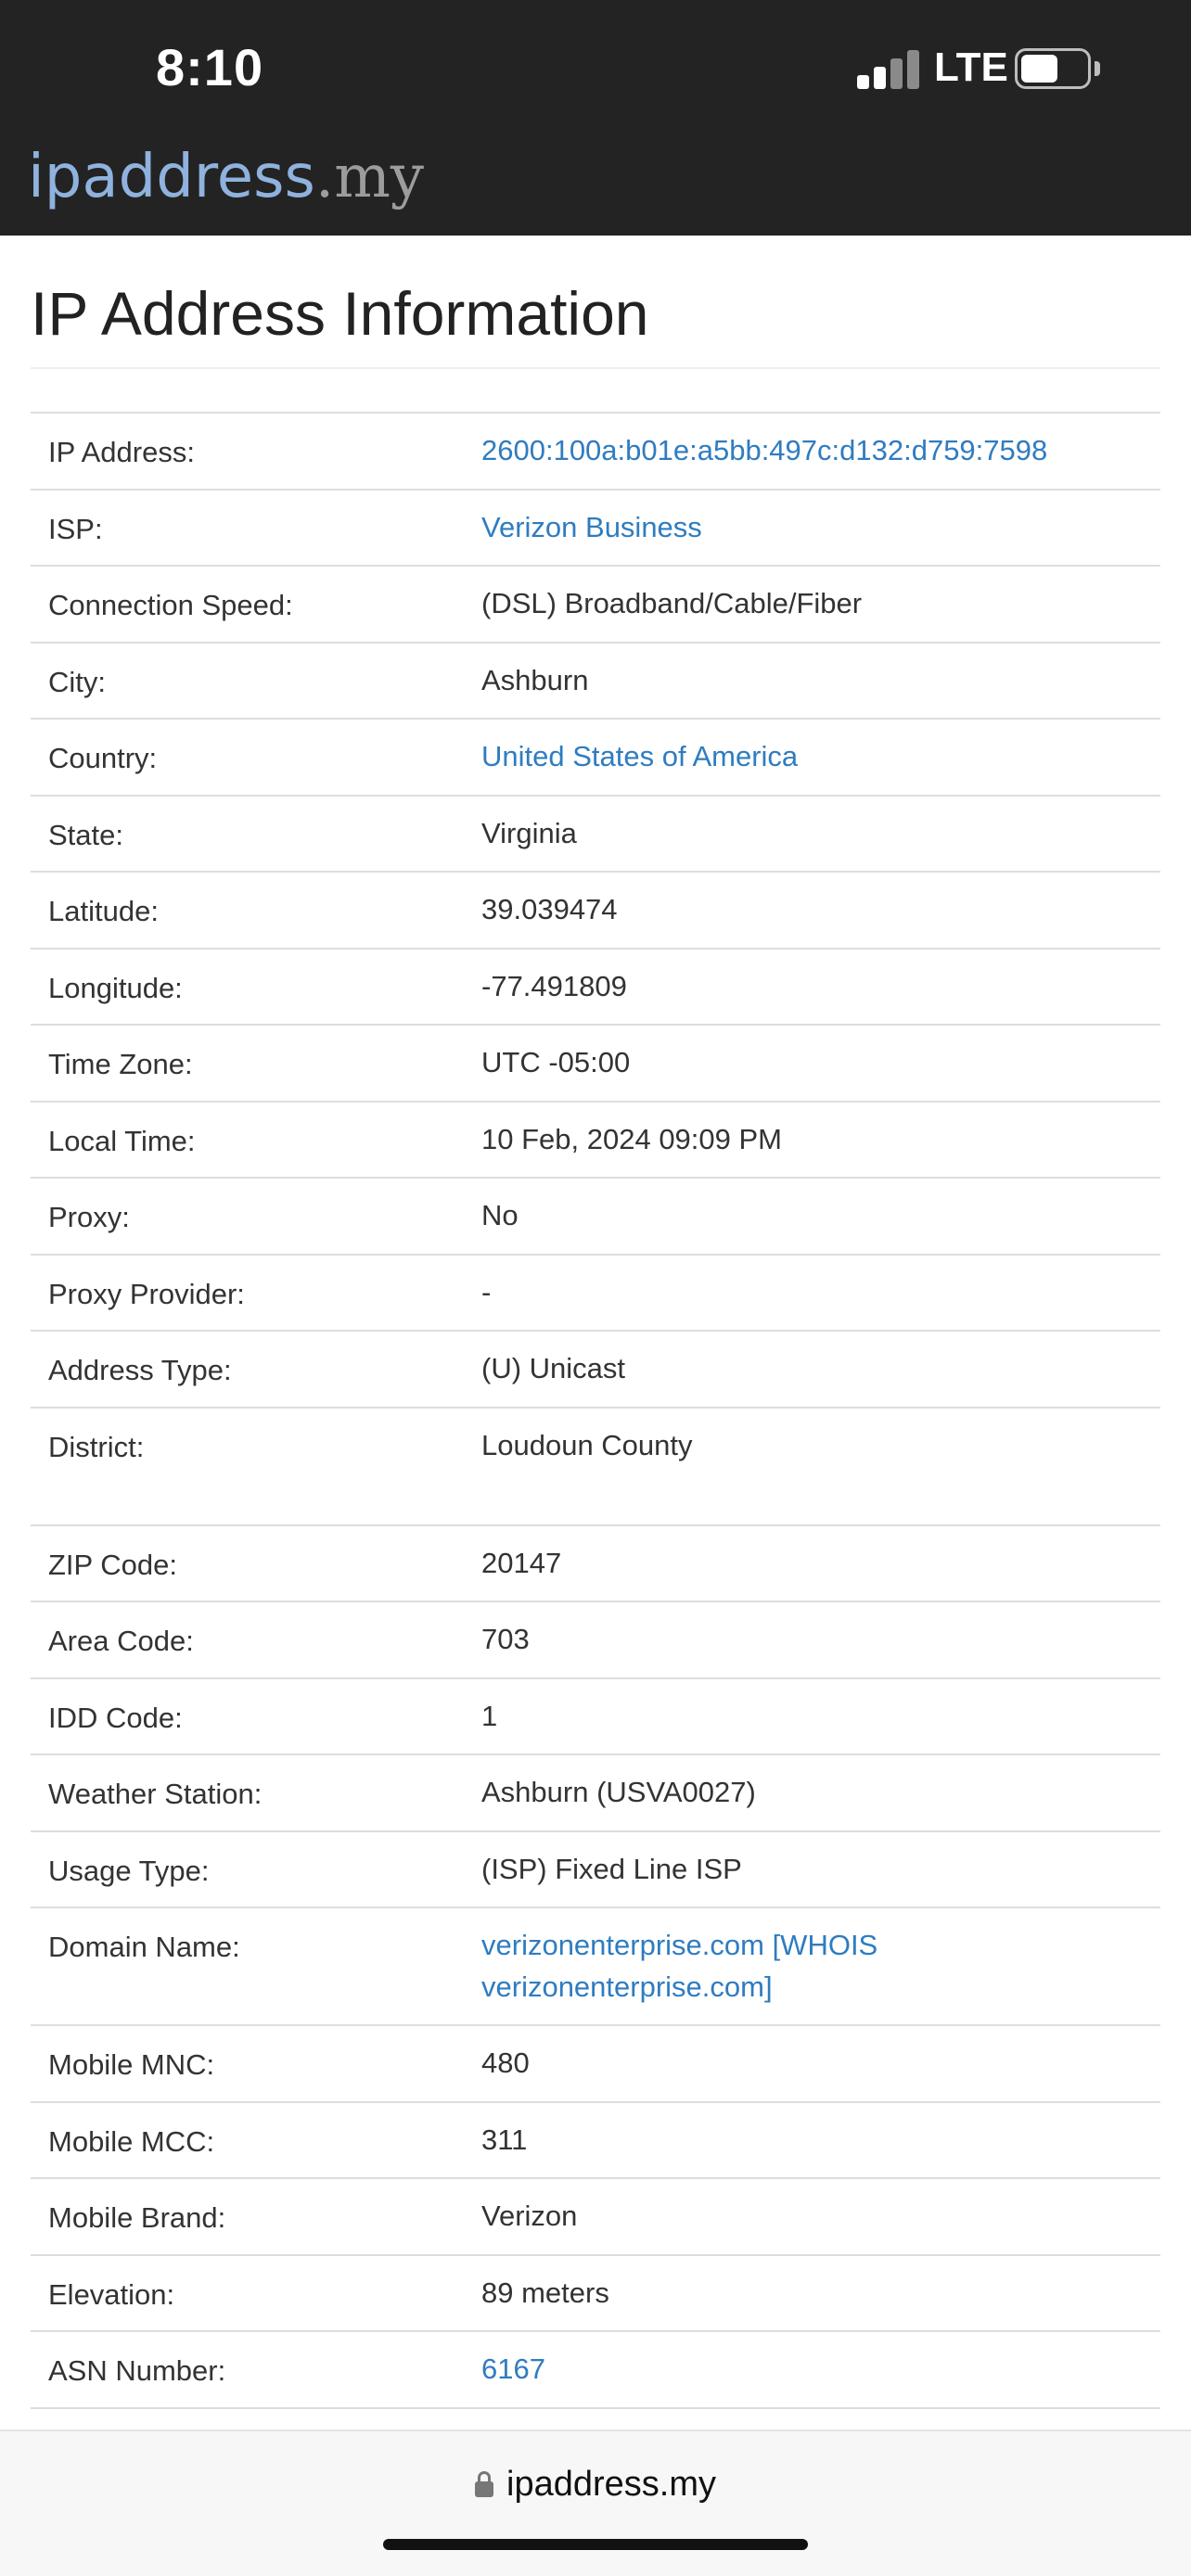  I want to click on row-value: 89 meters, so click(545, 2292).